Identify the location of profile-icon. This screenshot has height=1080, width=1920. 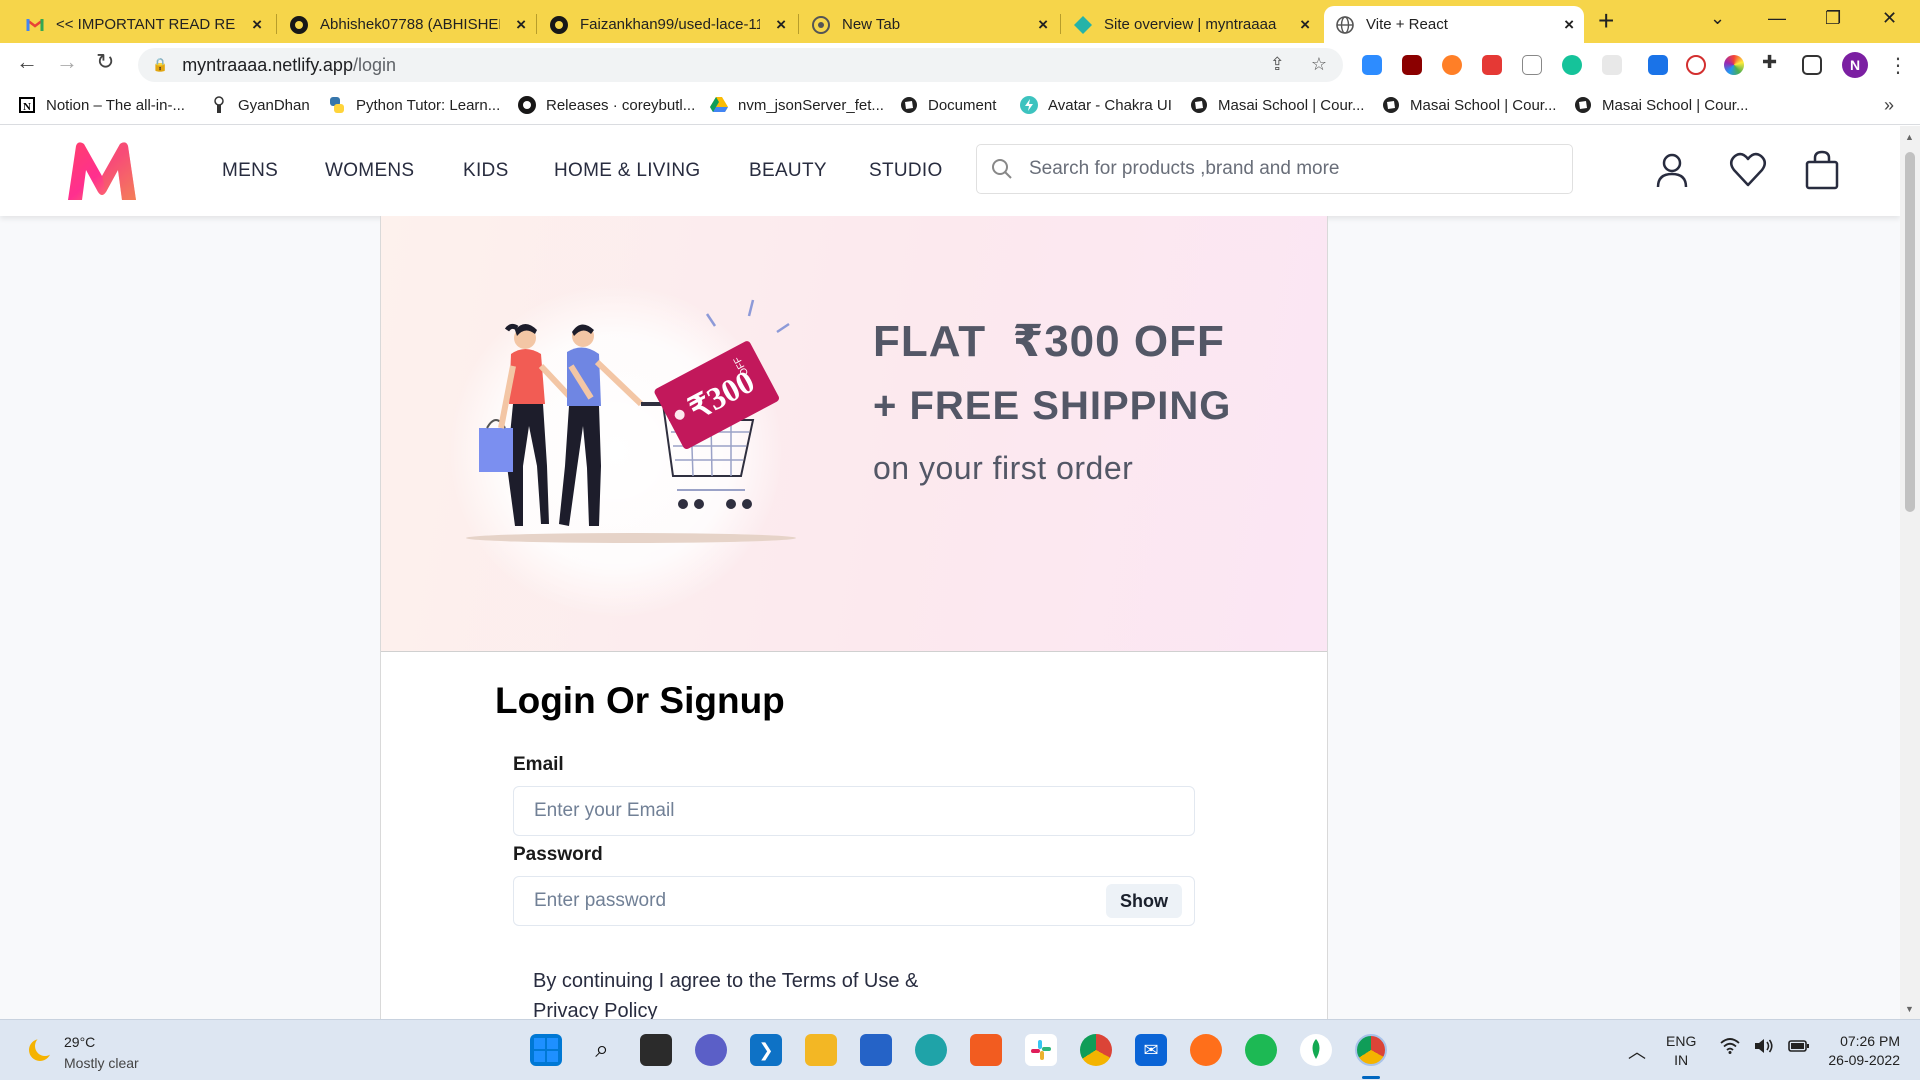
(1672, 170).